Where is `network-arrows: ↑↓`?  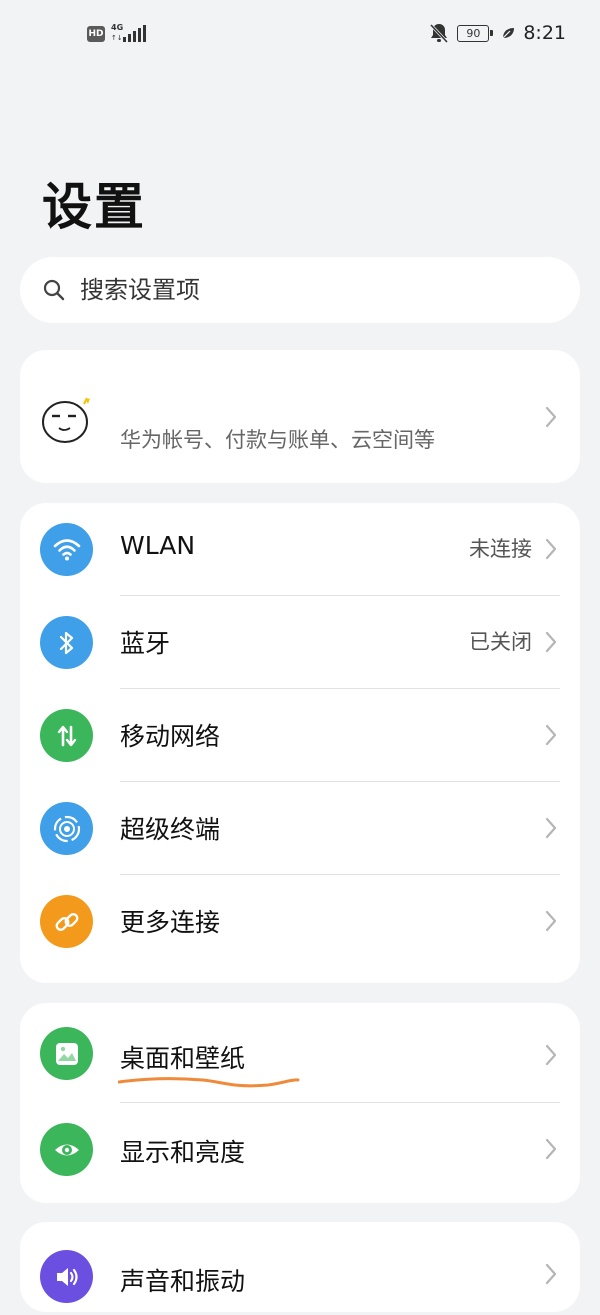
network-arrows: ↑↓ is located at coordinates (117, 38).